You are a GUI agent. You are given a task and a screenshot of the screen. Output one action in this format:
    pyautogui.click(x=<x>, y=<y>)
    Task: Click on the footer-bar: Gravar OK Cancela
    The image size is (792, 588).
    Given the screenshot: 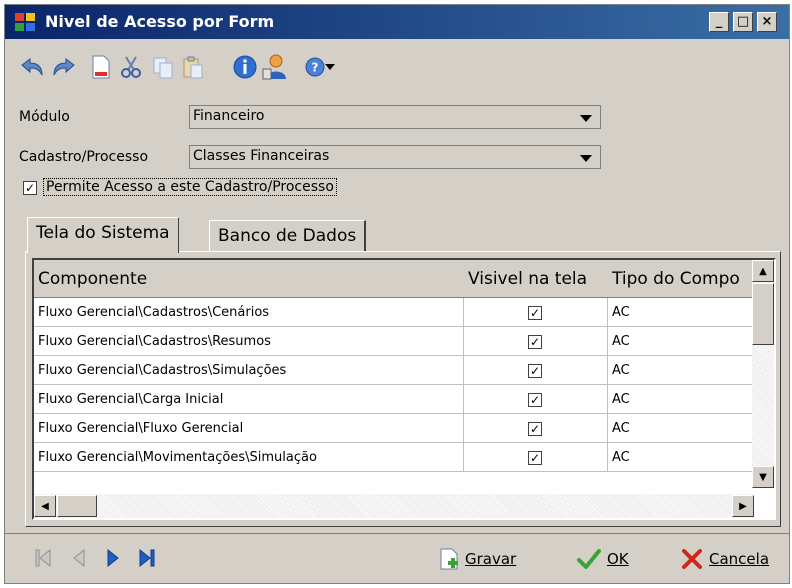 What is the action you would take?
    pyautogui.click(x=397, y=558)
    